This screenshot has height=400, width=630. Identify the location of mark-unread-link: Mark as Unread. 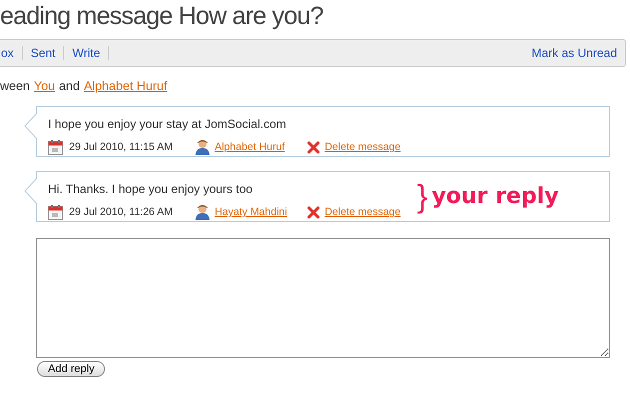
(574, 53).